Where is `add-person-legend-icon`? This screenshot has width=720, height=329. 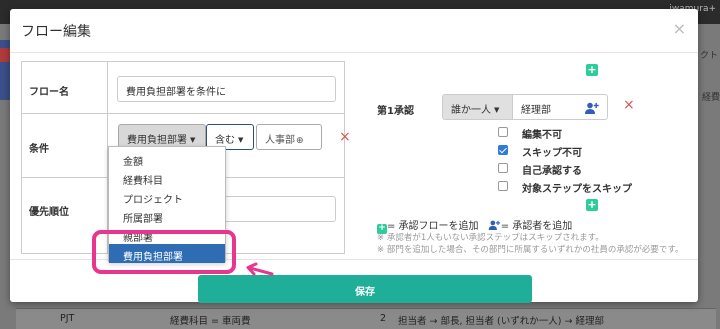
add-person-legend-icon is located at coordinates (494, 225).